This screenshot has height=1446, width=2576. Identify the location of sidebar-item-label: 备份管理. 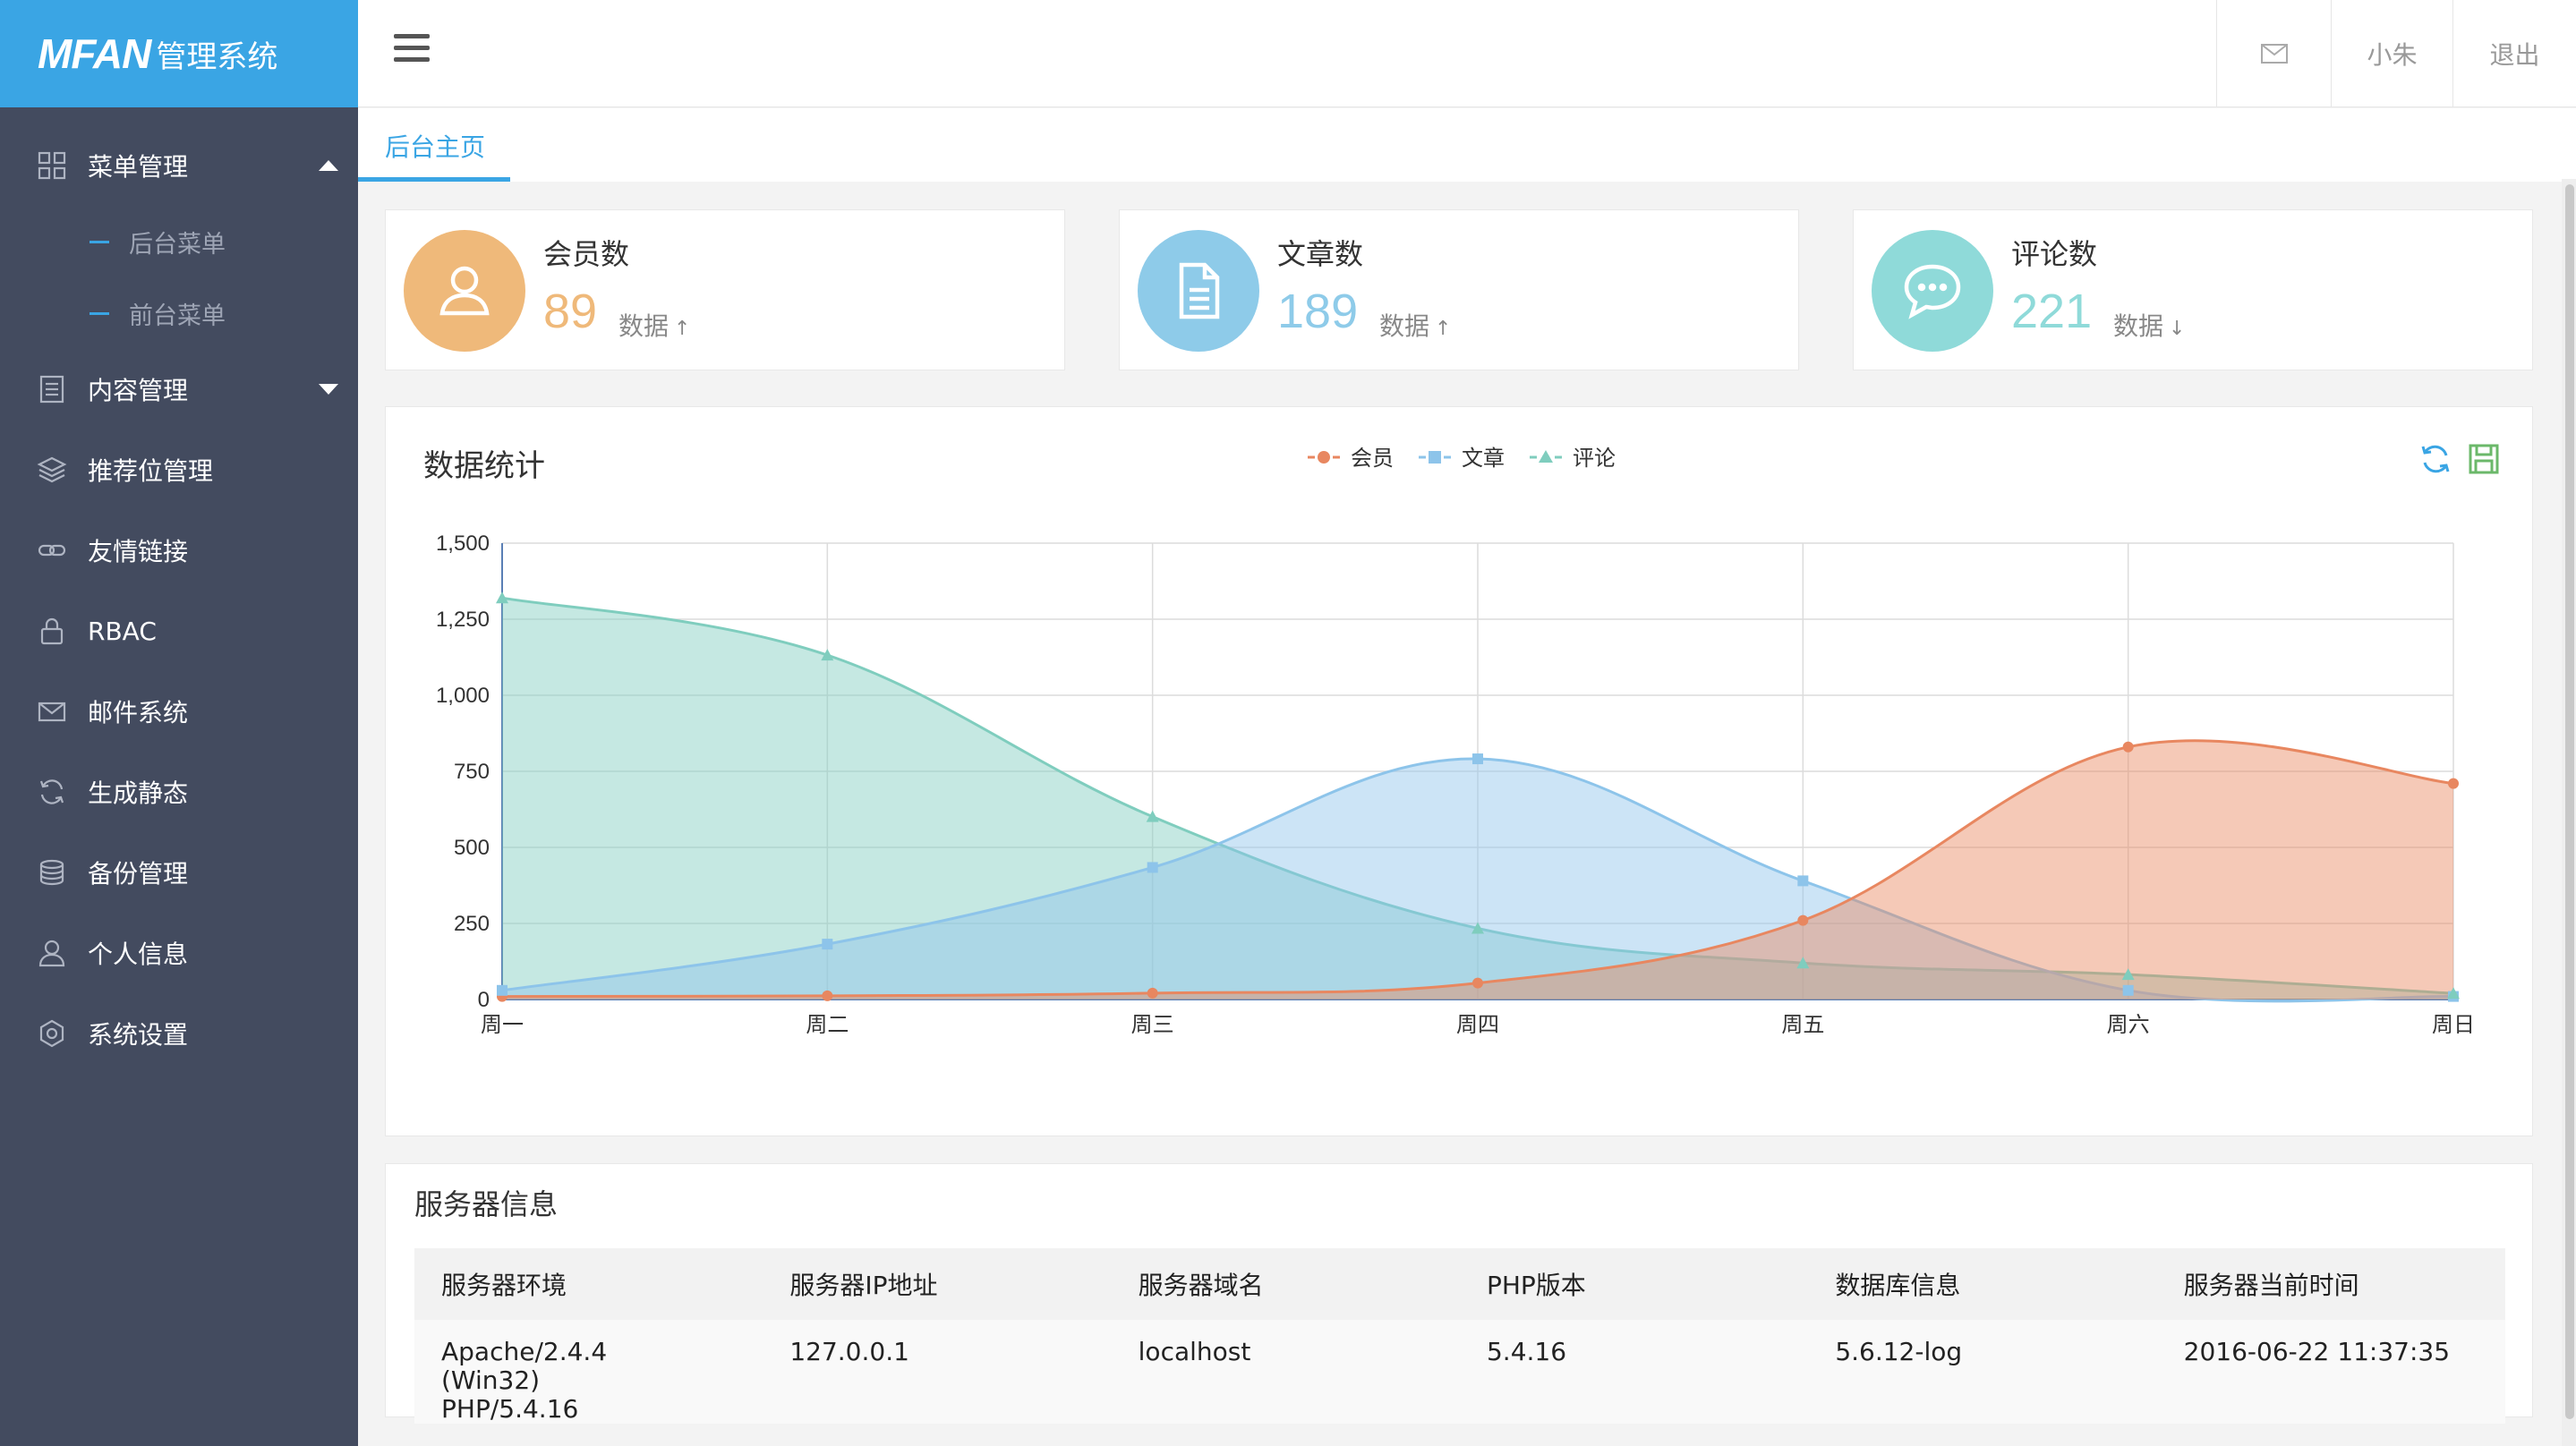
(138, 874).